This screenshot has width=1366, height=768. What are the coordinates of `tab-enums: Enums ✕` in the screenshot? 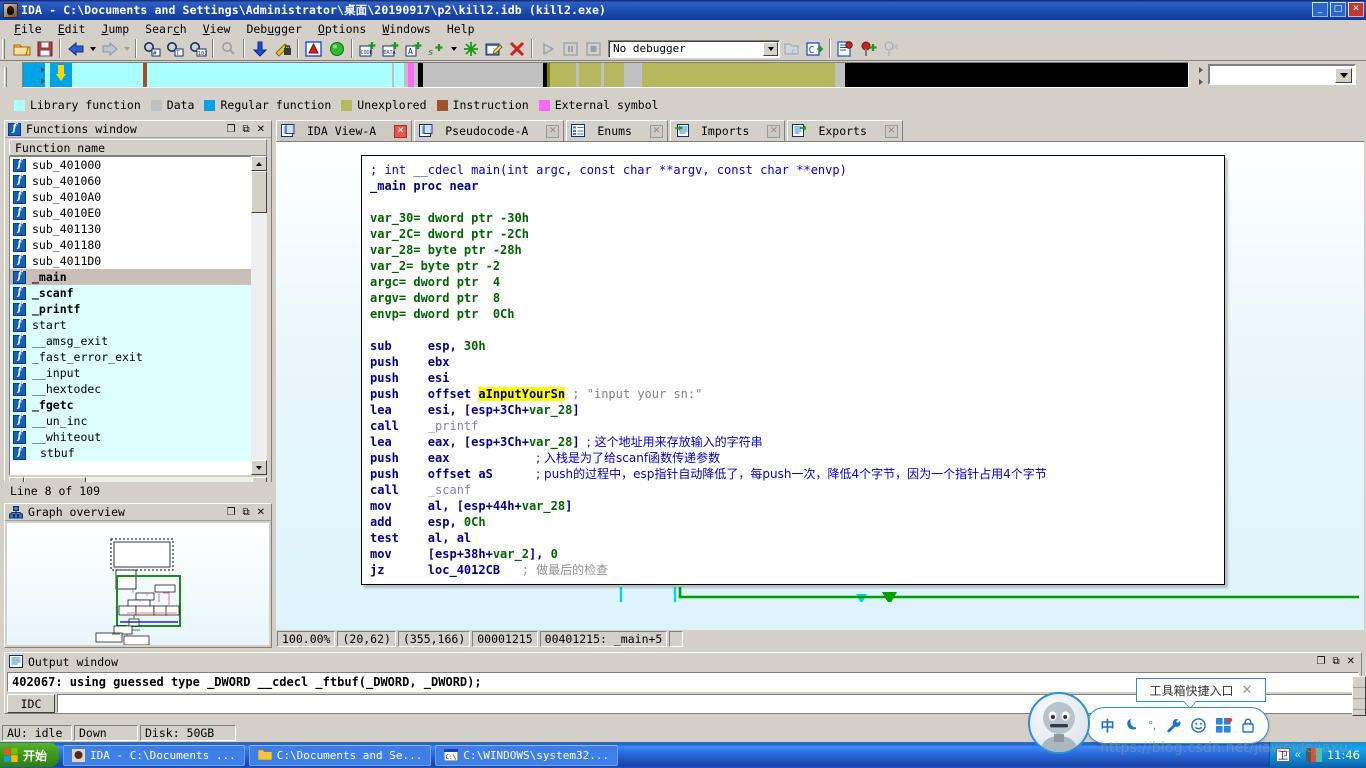 It's located at (617, 130).